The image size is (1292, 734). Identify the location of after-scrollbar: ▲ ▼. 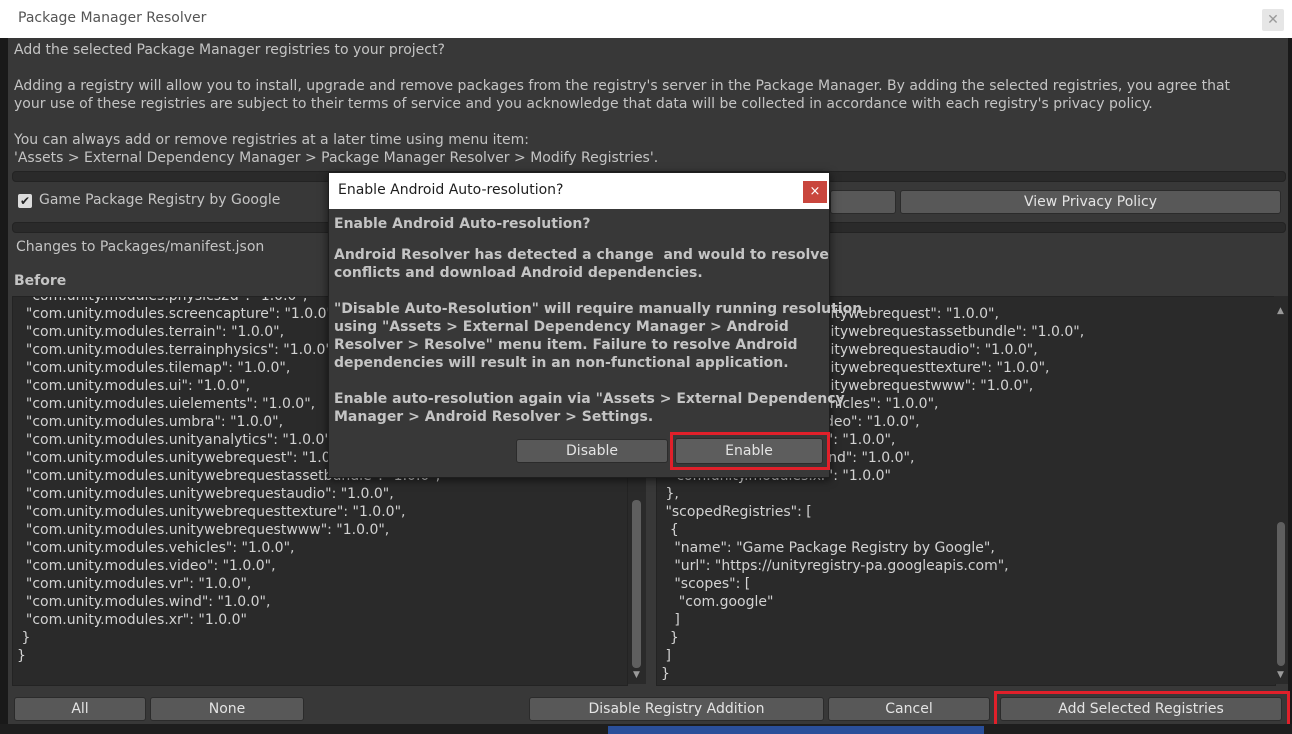
(1281, 490).